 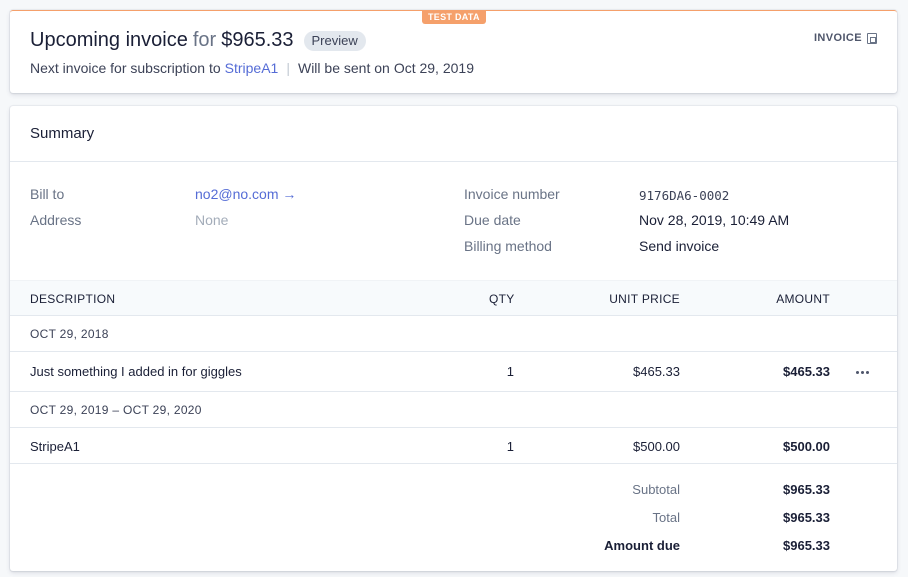 I want to click on period-label: OCT 29, 2019 – OCT 29, 2020, so click(x=116, y=410).